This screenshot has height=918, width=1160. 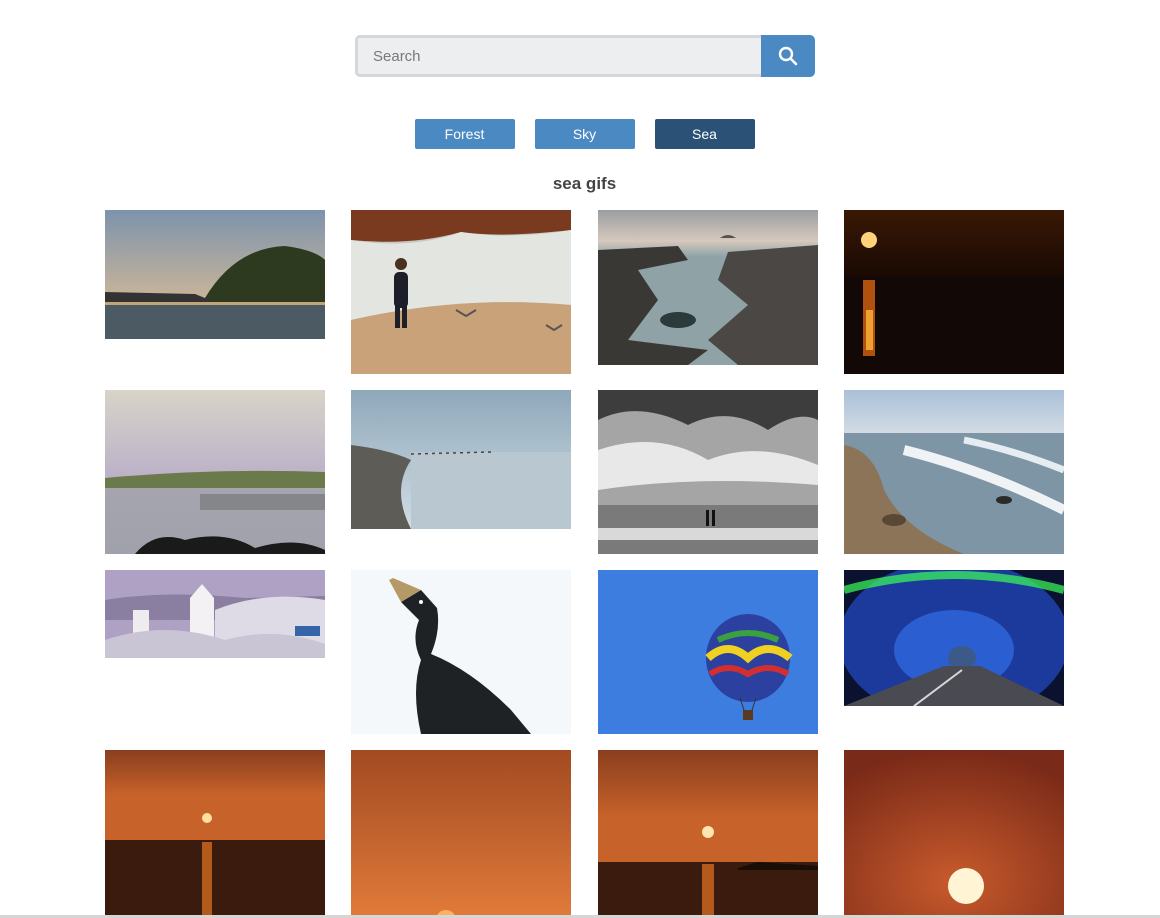 I want to click on category-tabs: Forest Sky Sea, so click(x=580, y=134).